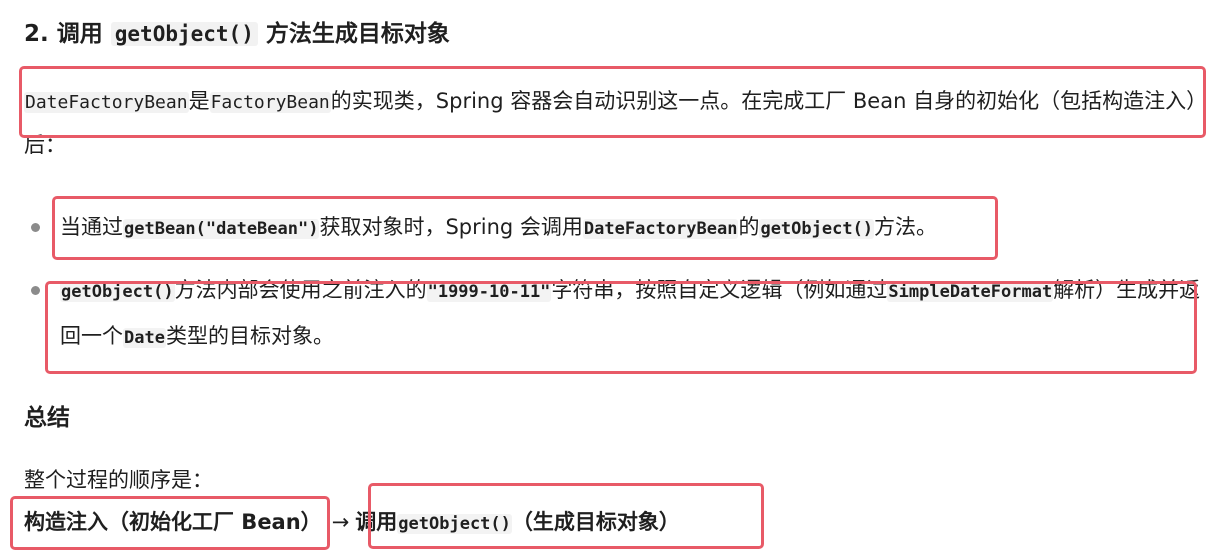 This screenshot has width=1224, height=550. Describe the element at coordinates (489, 292) in the screenshot. I see `bullet-2-code-date-string: "1999-10-11"` at that location.